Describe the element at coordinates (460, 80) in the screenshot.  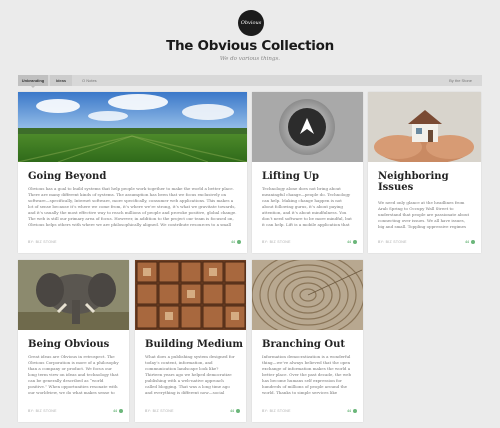
I see `author-link: By the Stone` at that location.